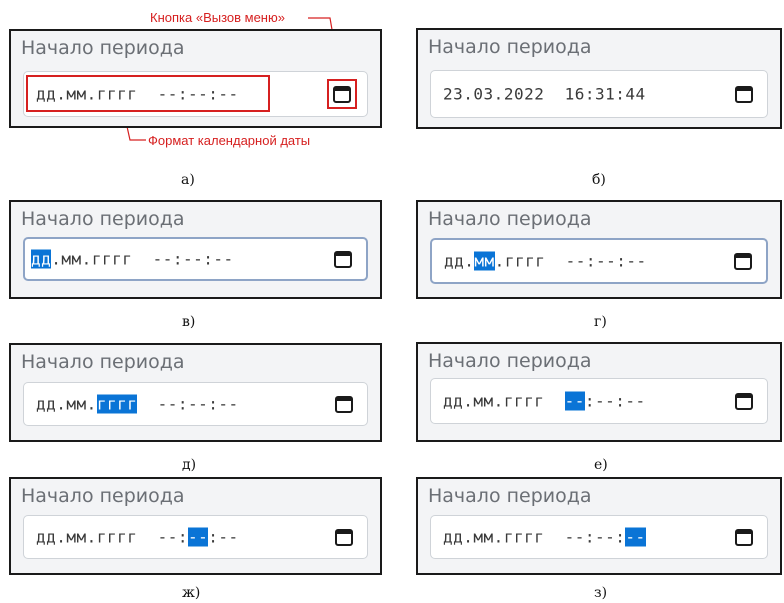  I want to click on panel-g: Начало периода дд.мм.гггг --:--:--, so click(599, 249).